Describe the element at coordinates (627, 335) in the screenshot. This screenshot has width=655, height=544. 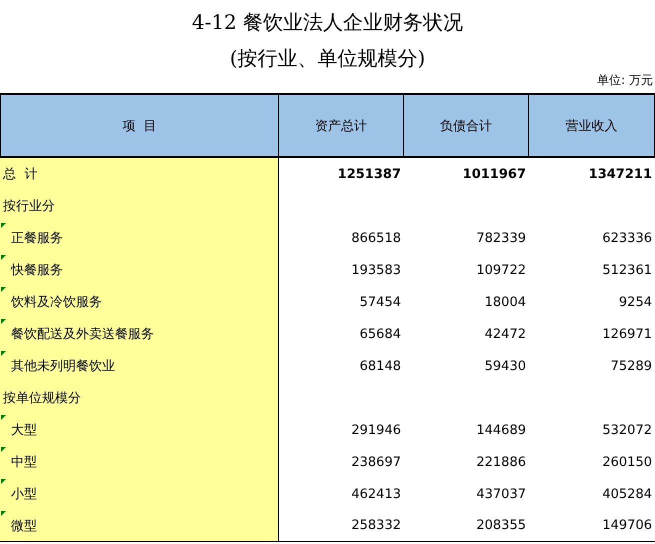
I see `table-cell-text: 126971` at that location.